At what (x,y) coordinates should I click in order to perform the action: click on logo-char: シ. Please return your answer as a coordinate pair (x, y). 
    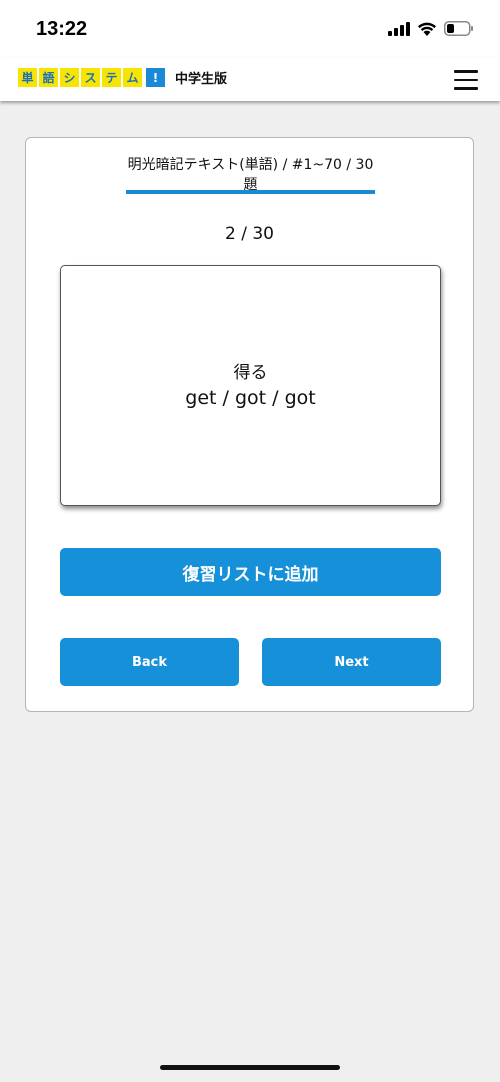
    Looking at the image, I should click on (69, 77).